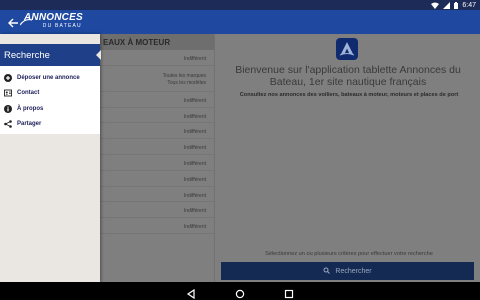 Image resolution: width=480 pixels, height=300 pixels. What do you see at coordinates (50, 125) in the screenshot?
I see `drawer-item-partager: Partager` at bounding box center [50, 125].